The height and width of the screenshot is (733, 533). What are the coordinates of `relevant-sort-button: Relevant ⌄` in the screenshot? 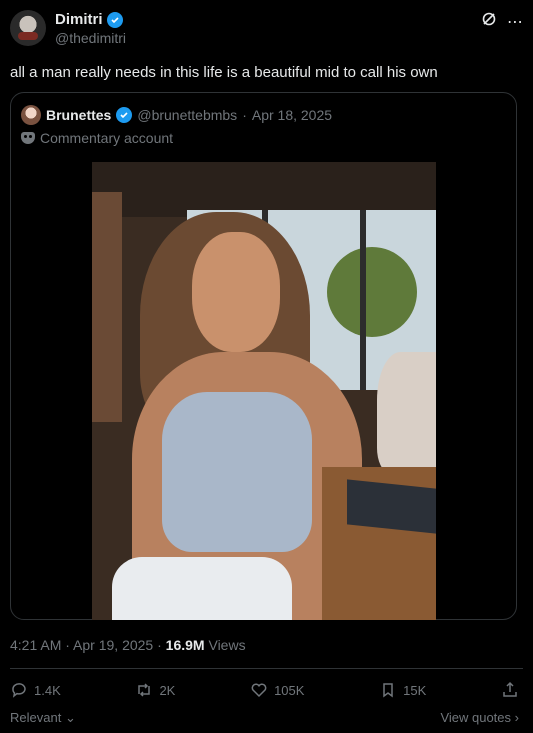 It's located at (43, 718).